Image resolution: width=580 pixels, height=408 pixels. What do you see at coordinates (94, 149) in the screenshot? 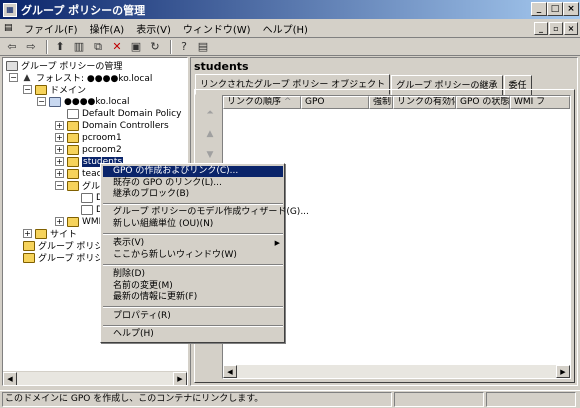
I see `tree-node-pcroom2: pcroom2` at bounding box center [94, 149].